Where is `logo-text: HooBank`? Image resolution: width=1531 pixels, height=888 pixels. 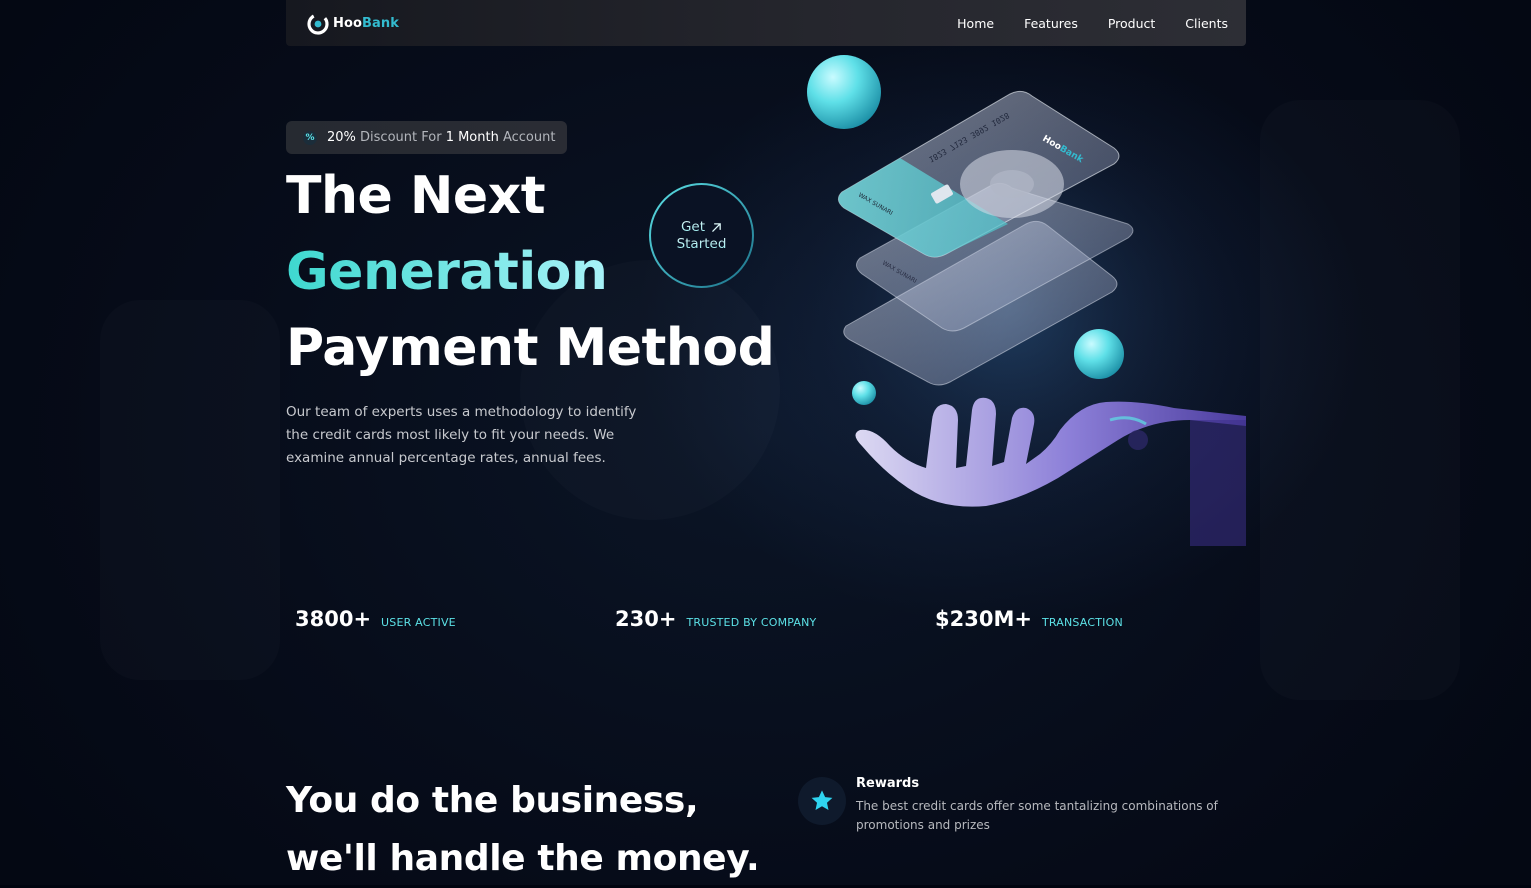 logo-text: HooBank is located at coordinates (366, 23).